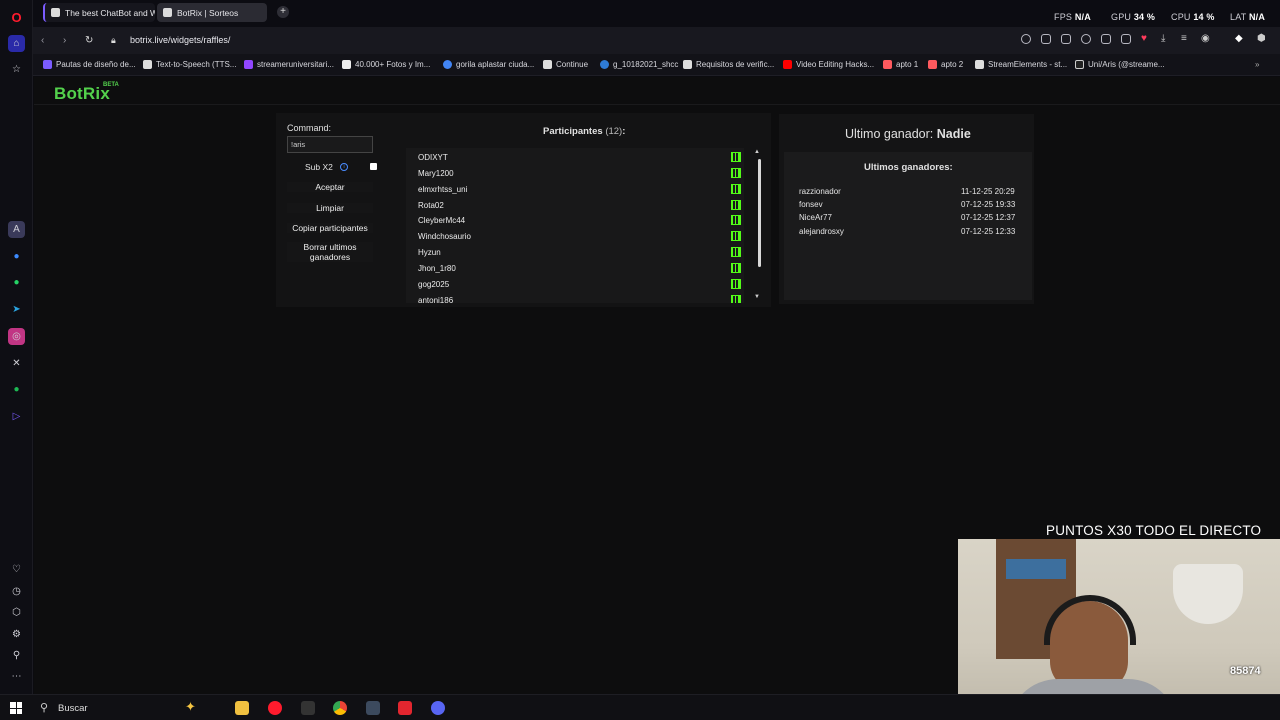 The image size is (1280, 720). Describe the element at coordinates (16, 612) in the screenshot. I see `extensions-icon: ⬡` at that location.